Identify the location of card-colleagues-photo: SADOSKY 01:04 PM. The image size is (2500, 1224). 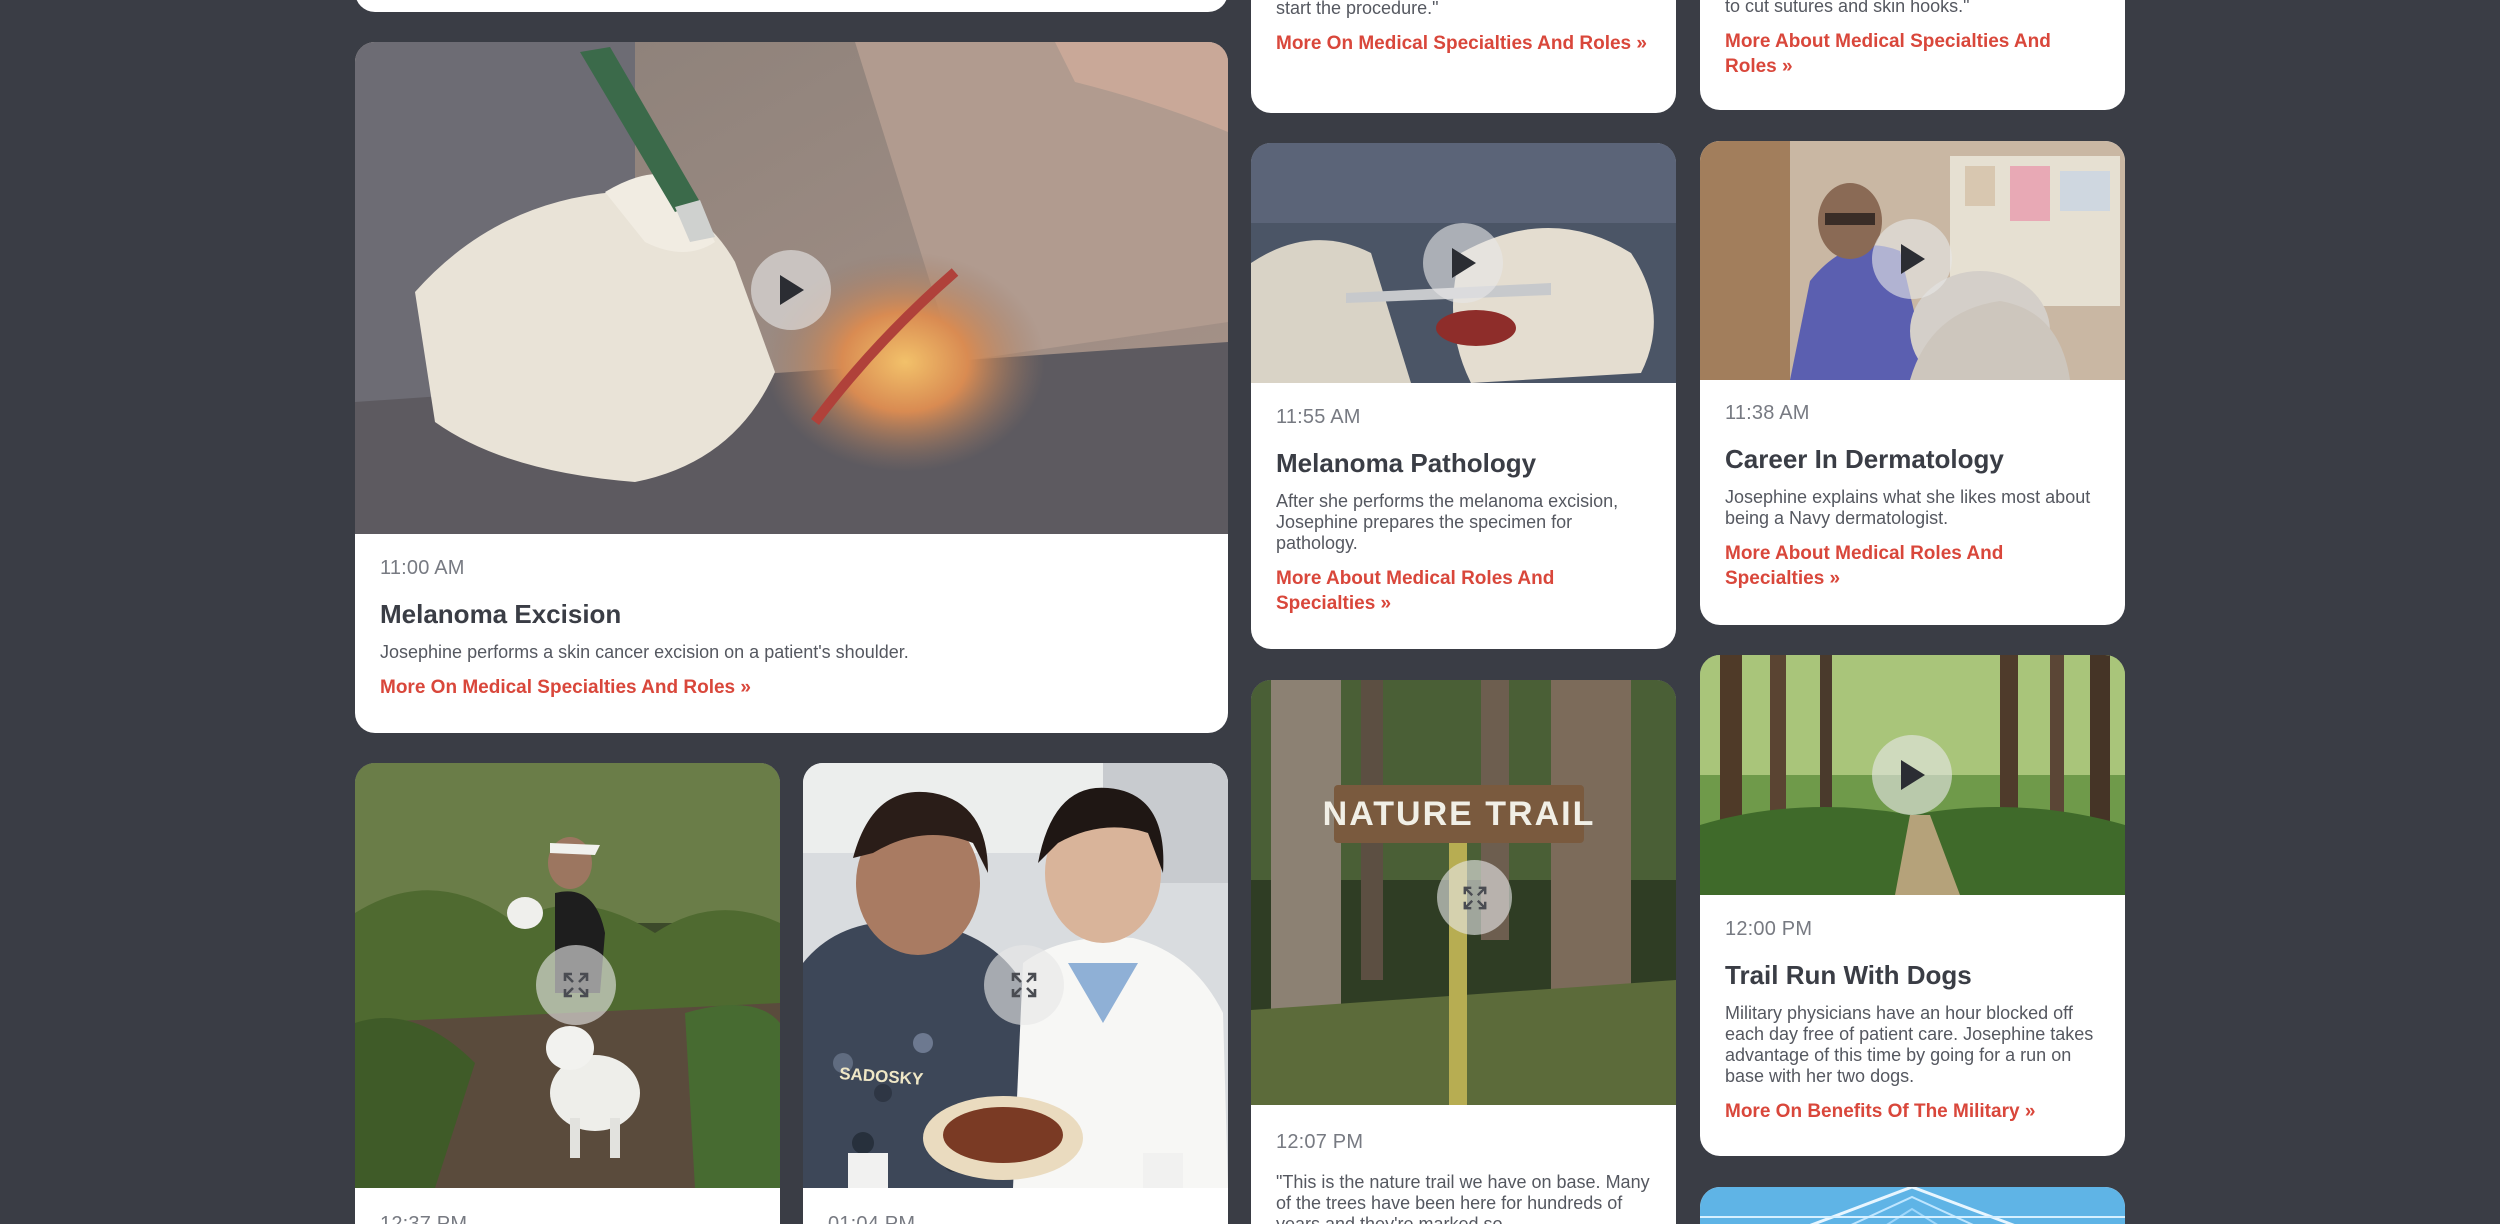
(1015, 993).